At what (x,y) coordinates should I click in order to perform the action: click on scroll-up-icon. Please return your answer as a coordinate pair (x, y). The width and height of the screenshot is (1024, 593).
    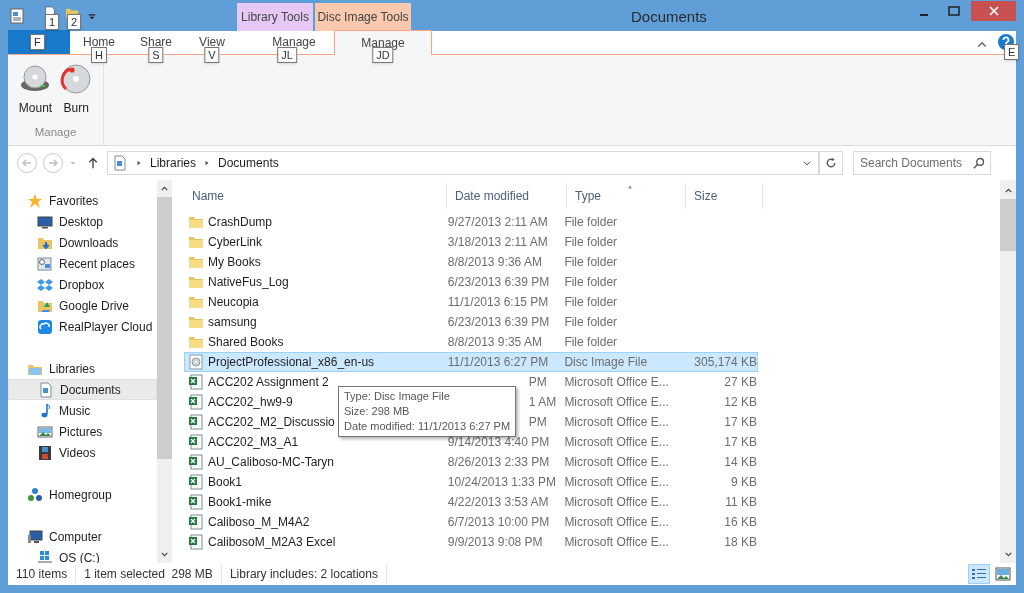
    Looking at the image, I should click on (164, 188).